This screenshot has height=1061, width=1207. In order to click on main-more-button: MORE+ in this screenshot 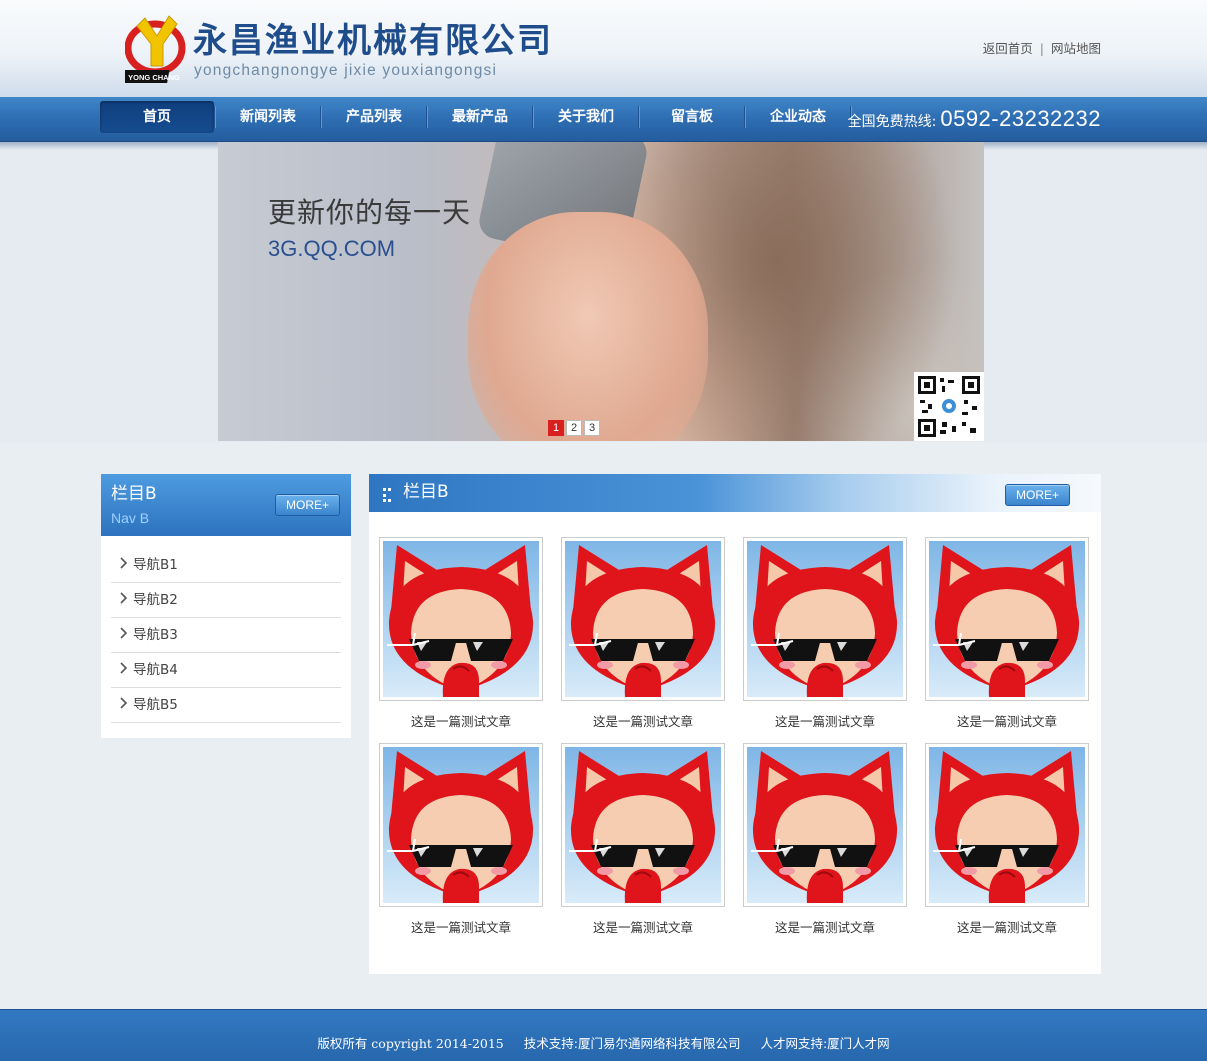, I will do `click(1037, 495)`.